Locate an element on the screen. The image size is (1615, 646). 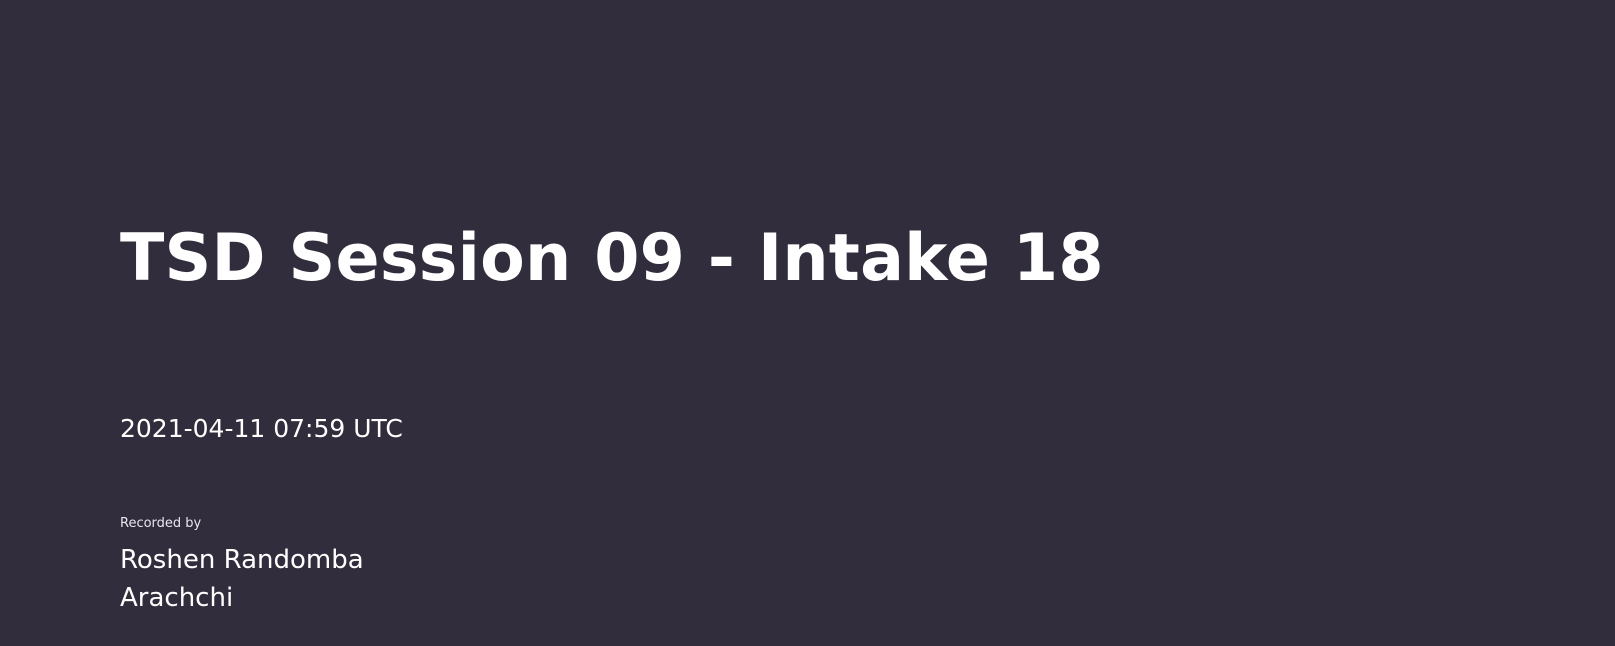
recorder-name: Roshen Randomba Arachchi is located at coordinates (270, 579).